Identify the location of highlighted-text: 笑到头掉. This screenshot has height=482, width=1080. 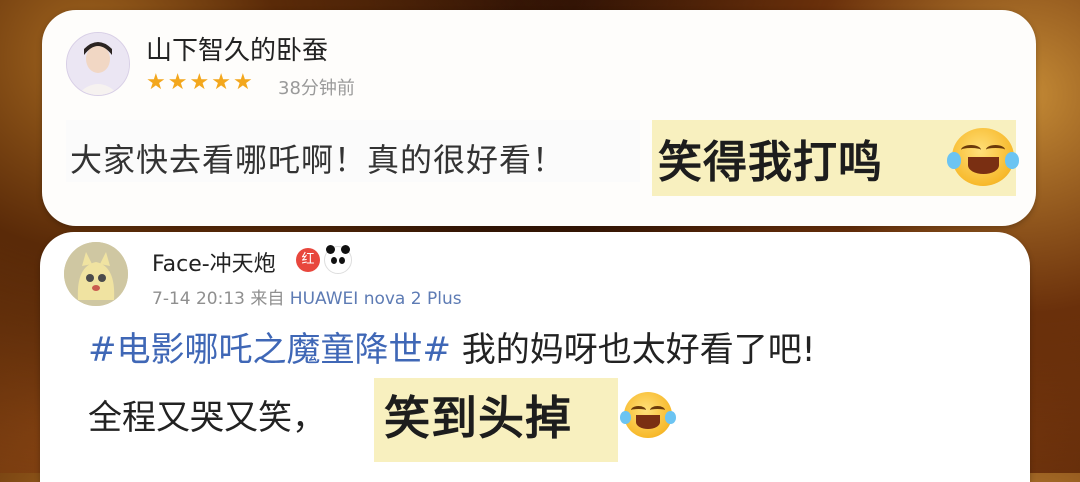
(478, 418).